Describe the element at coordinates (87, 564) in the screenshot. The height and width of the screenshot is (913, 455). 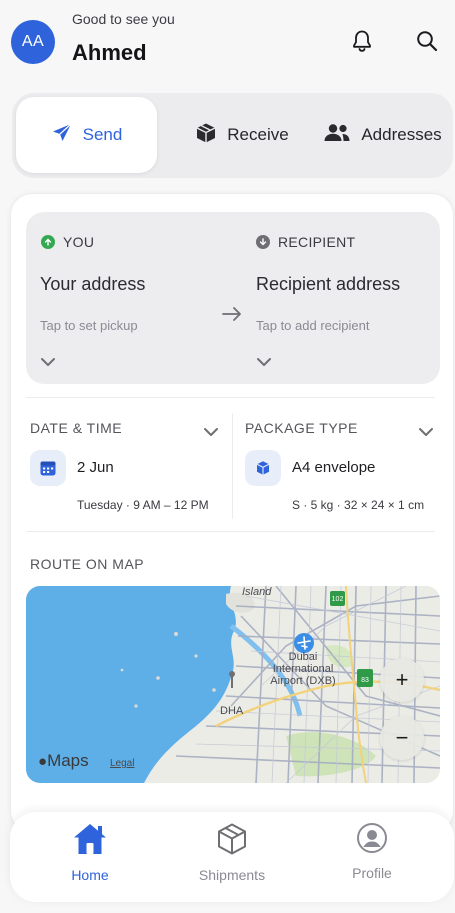
I see `route-map-label: ROUTE ON MAP` at that location.